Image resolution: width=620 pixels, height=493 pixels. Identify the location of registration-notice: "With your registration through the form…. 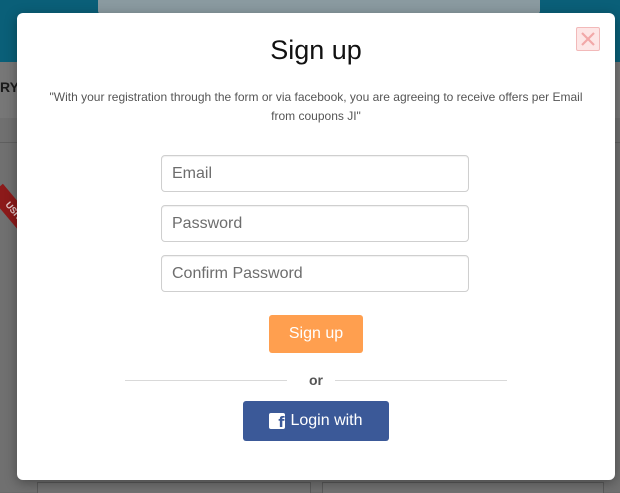
(316, 106).